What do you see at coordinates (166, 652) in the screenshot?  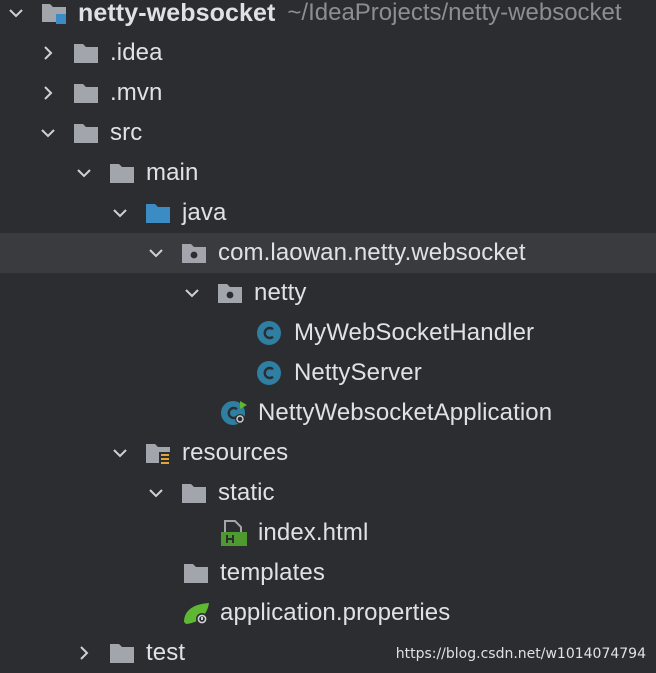 I see `tree-item-label: test` at bounding box center [166, 652].